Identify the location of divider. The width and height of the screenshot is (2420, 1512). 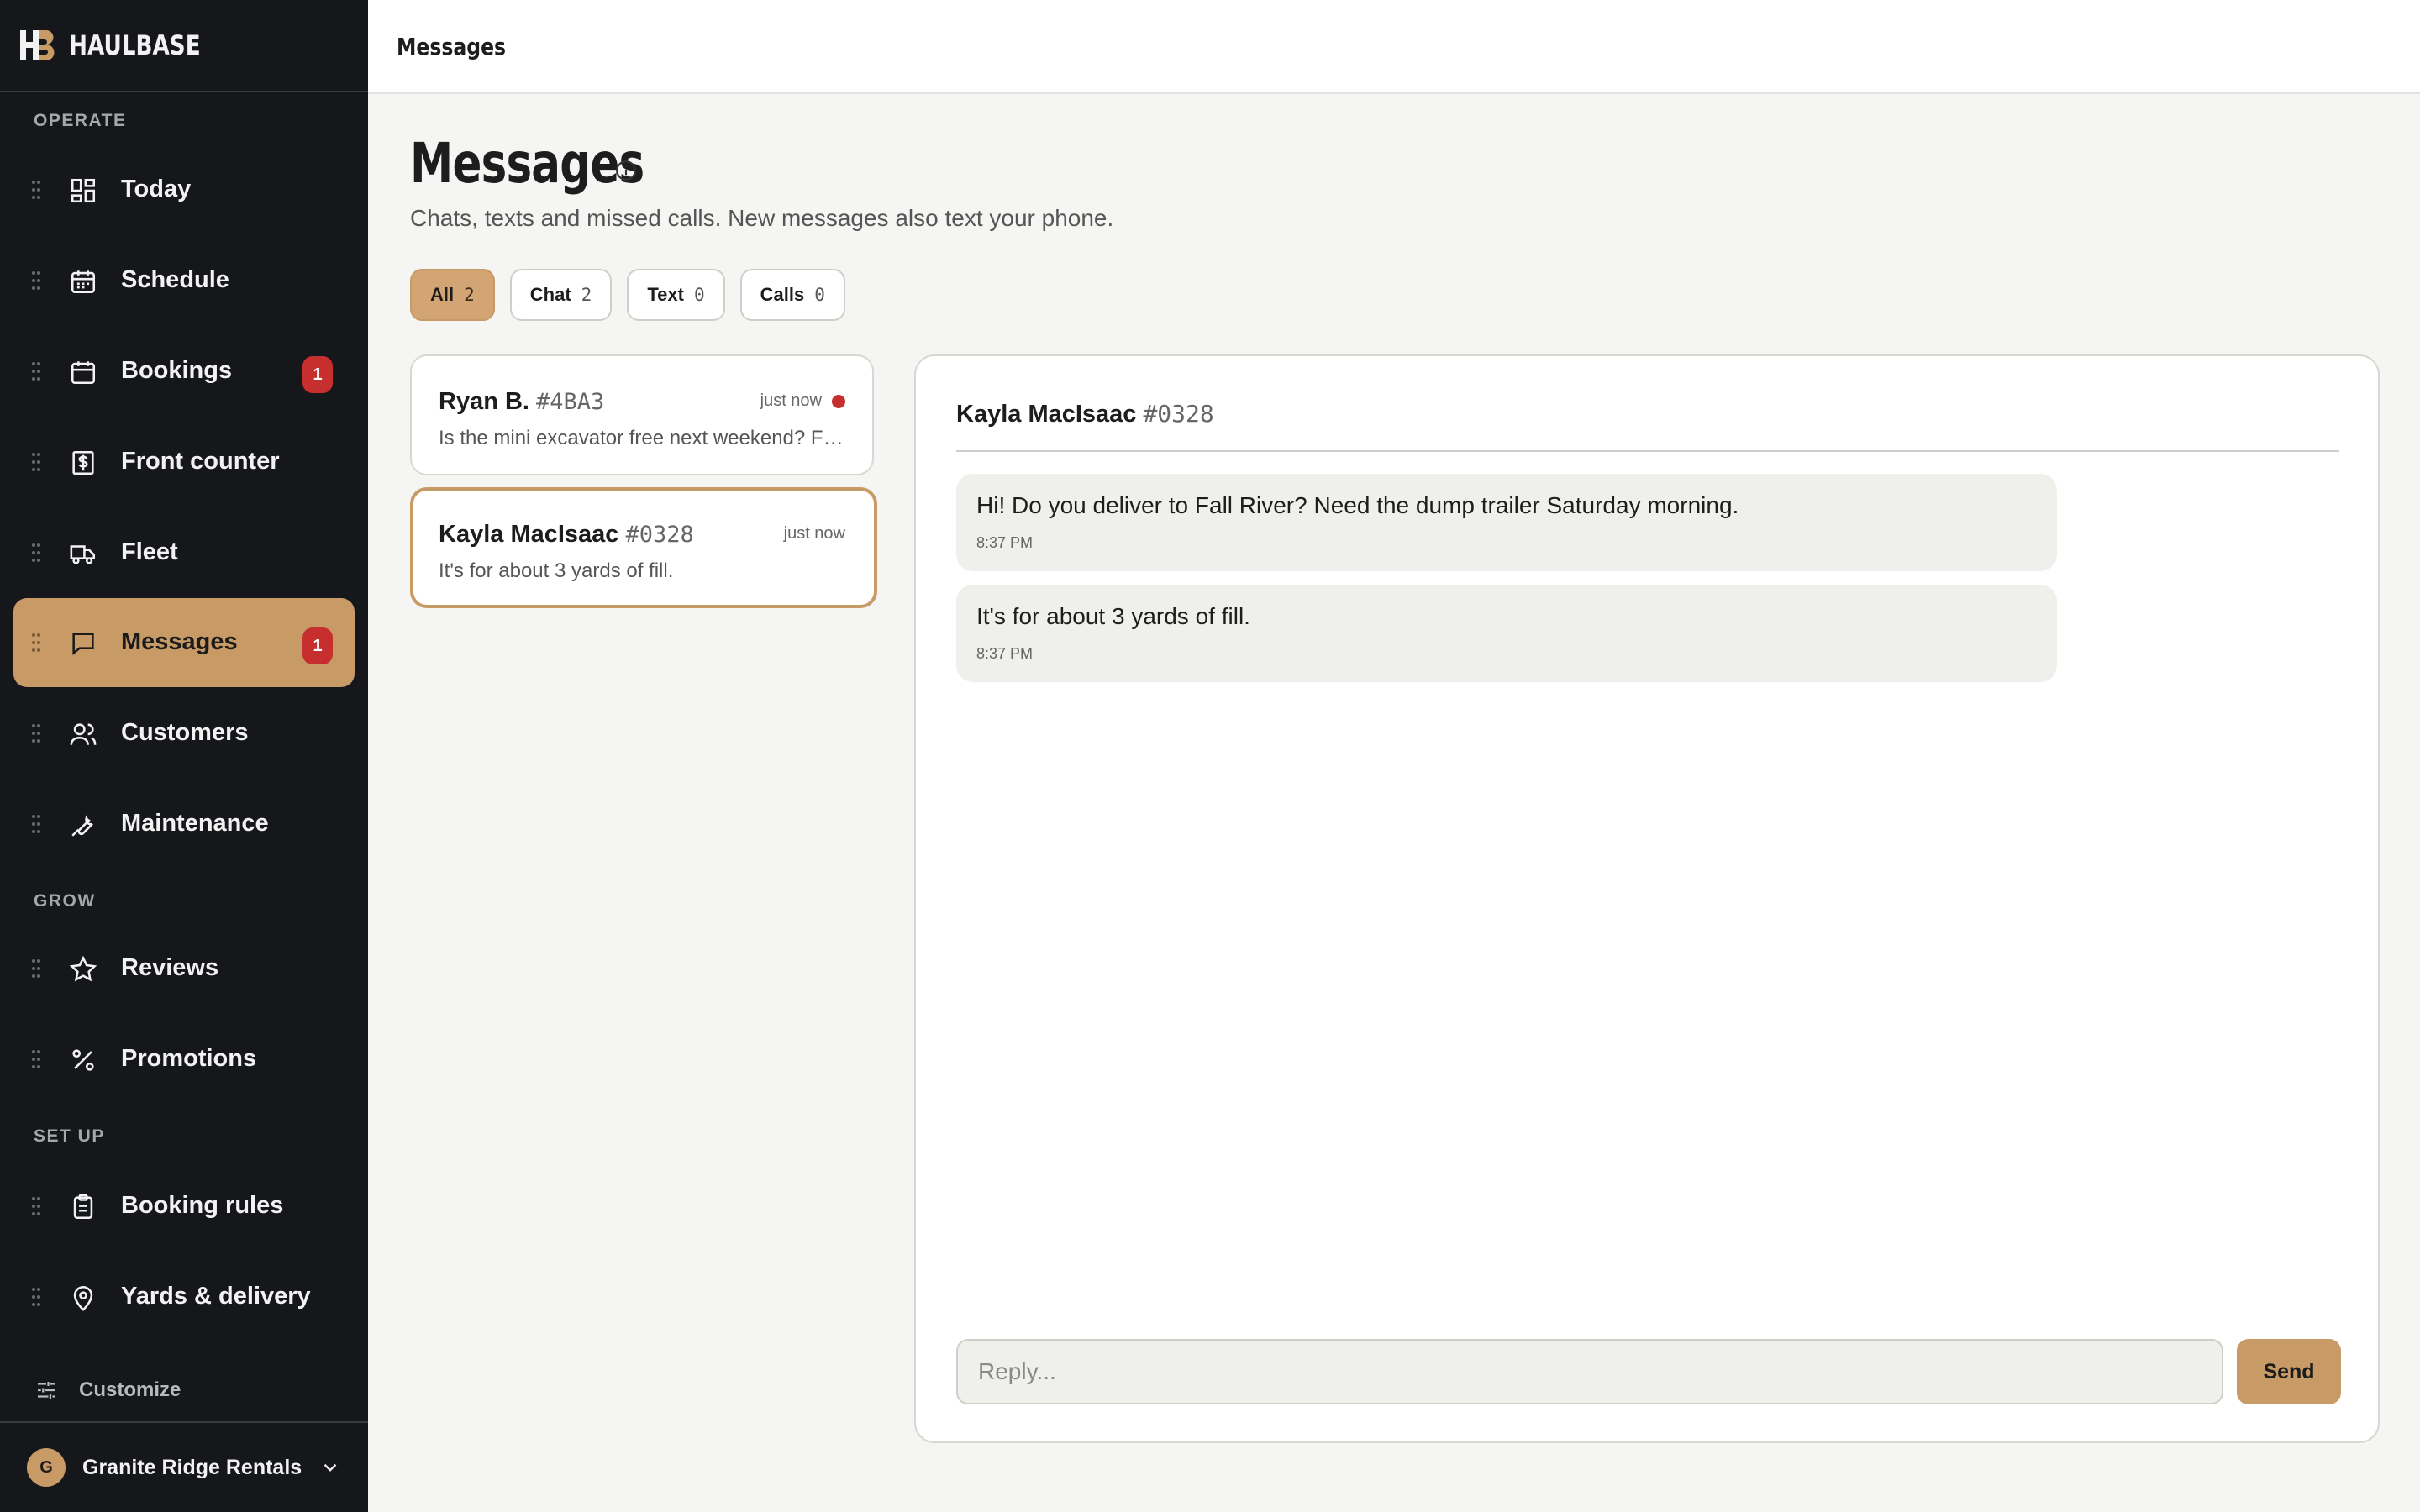
(1648, 451).